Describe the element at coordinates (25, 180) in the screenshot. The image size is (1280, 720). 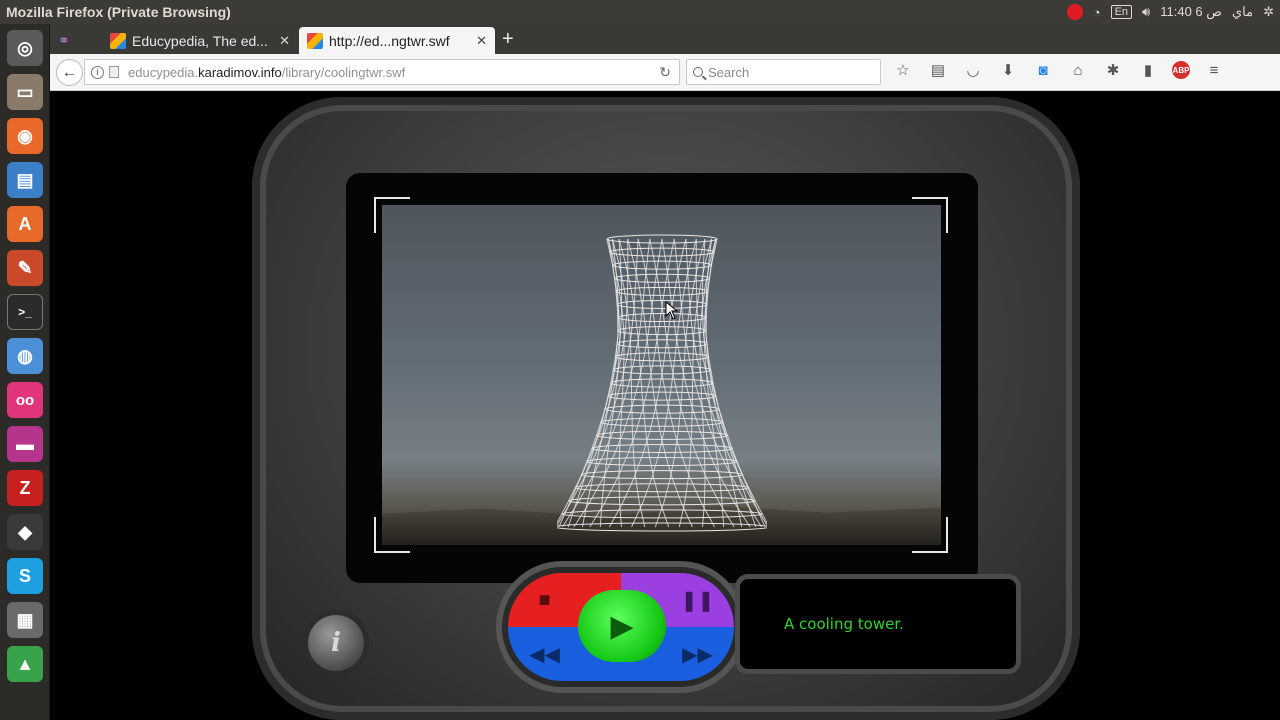
I see `writer-icon: ▤` at that location.